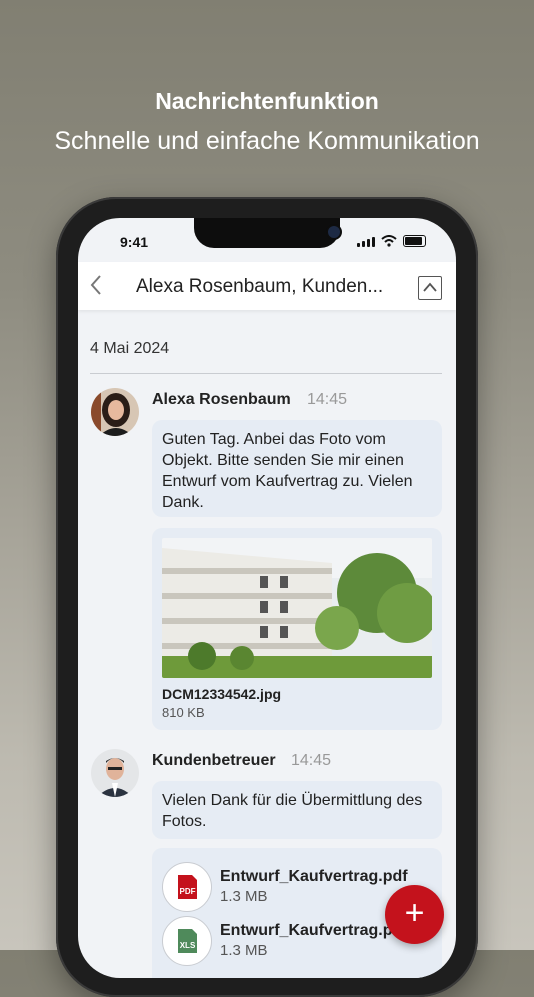 The width and height of the screenshot is (534, 997). I want to click on file-name: Entwurf_Kaufvertrag.pdf, so click(314, 876).